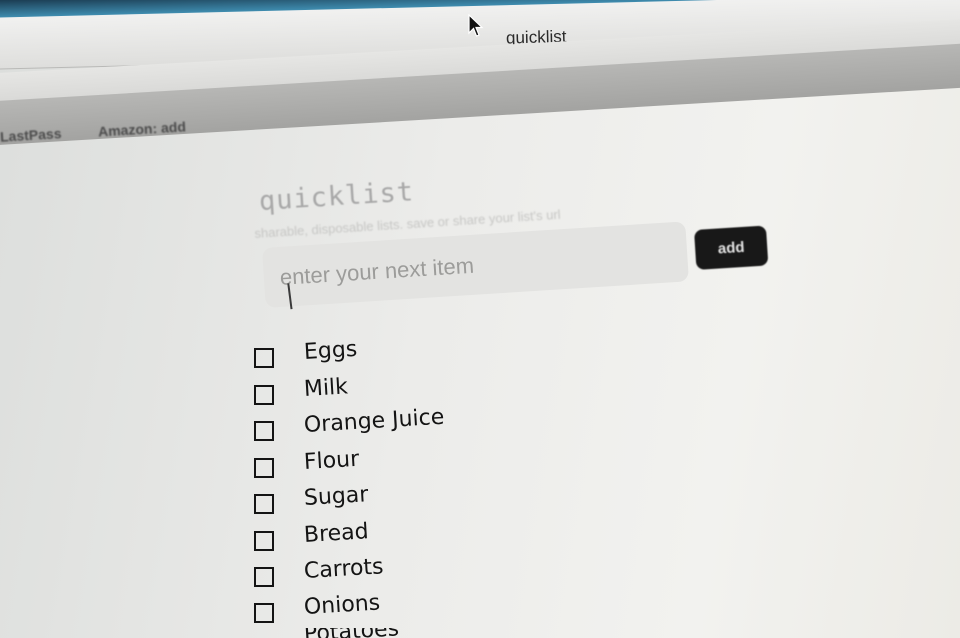 Image resolution: width=960 pixels, height=638 pixels. I want to click on item-label: Milk, so click(326, 388).